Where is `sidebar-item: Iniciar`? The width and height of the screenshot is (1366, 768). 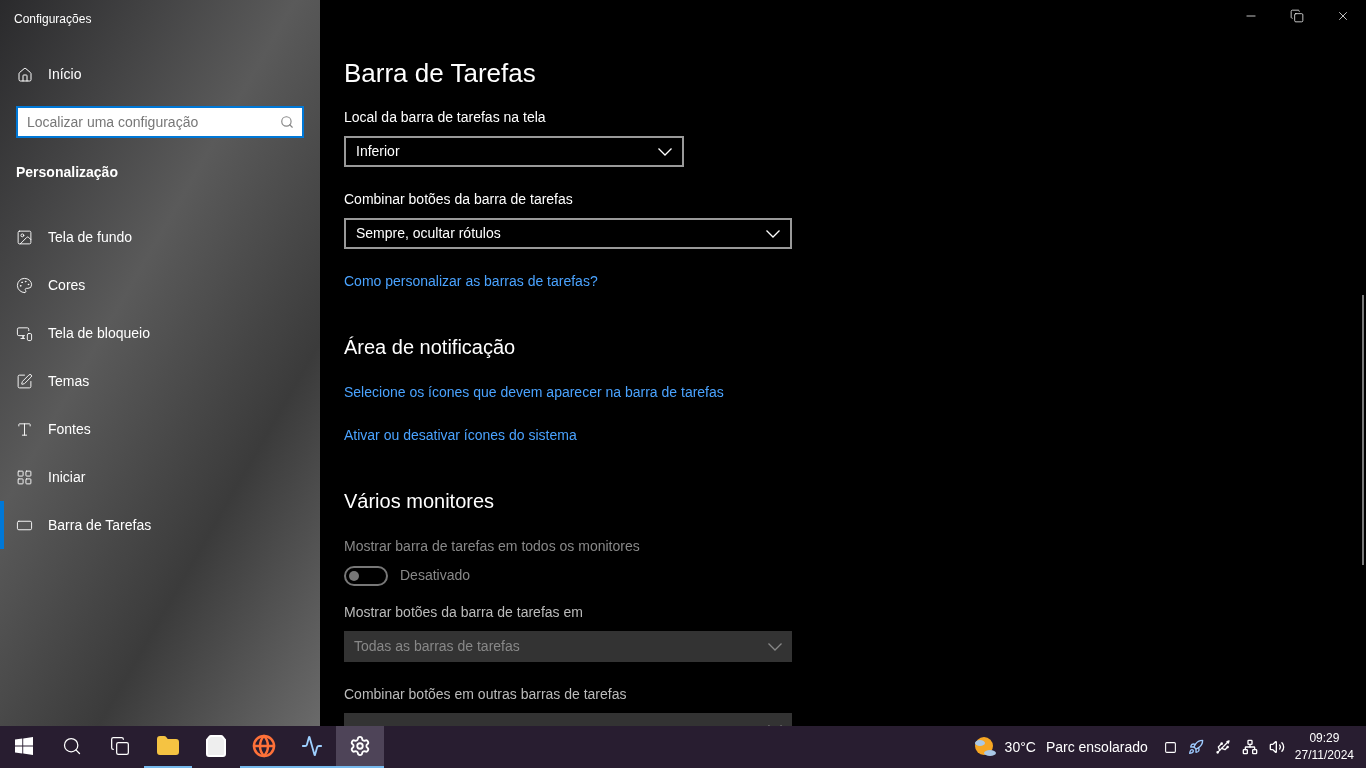
sidebar-item: Iniciar is located at coordinates (160, 477).